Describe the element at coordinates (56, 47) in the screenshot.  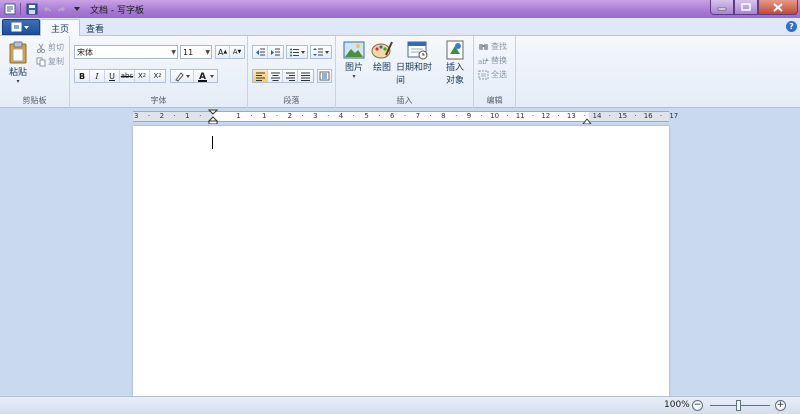
I see `cut-label: 剪切` at that location.